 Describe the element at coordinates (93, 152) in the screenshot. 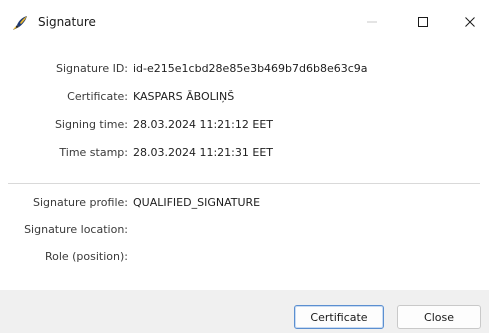

I see `time-stamp-label: Time stamp:` at that location.